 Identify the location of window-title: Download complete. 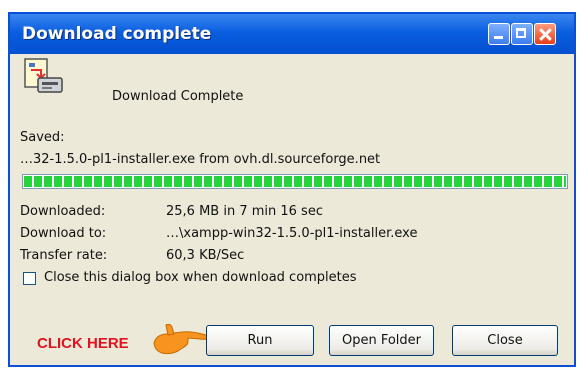
(117, 34).